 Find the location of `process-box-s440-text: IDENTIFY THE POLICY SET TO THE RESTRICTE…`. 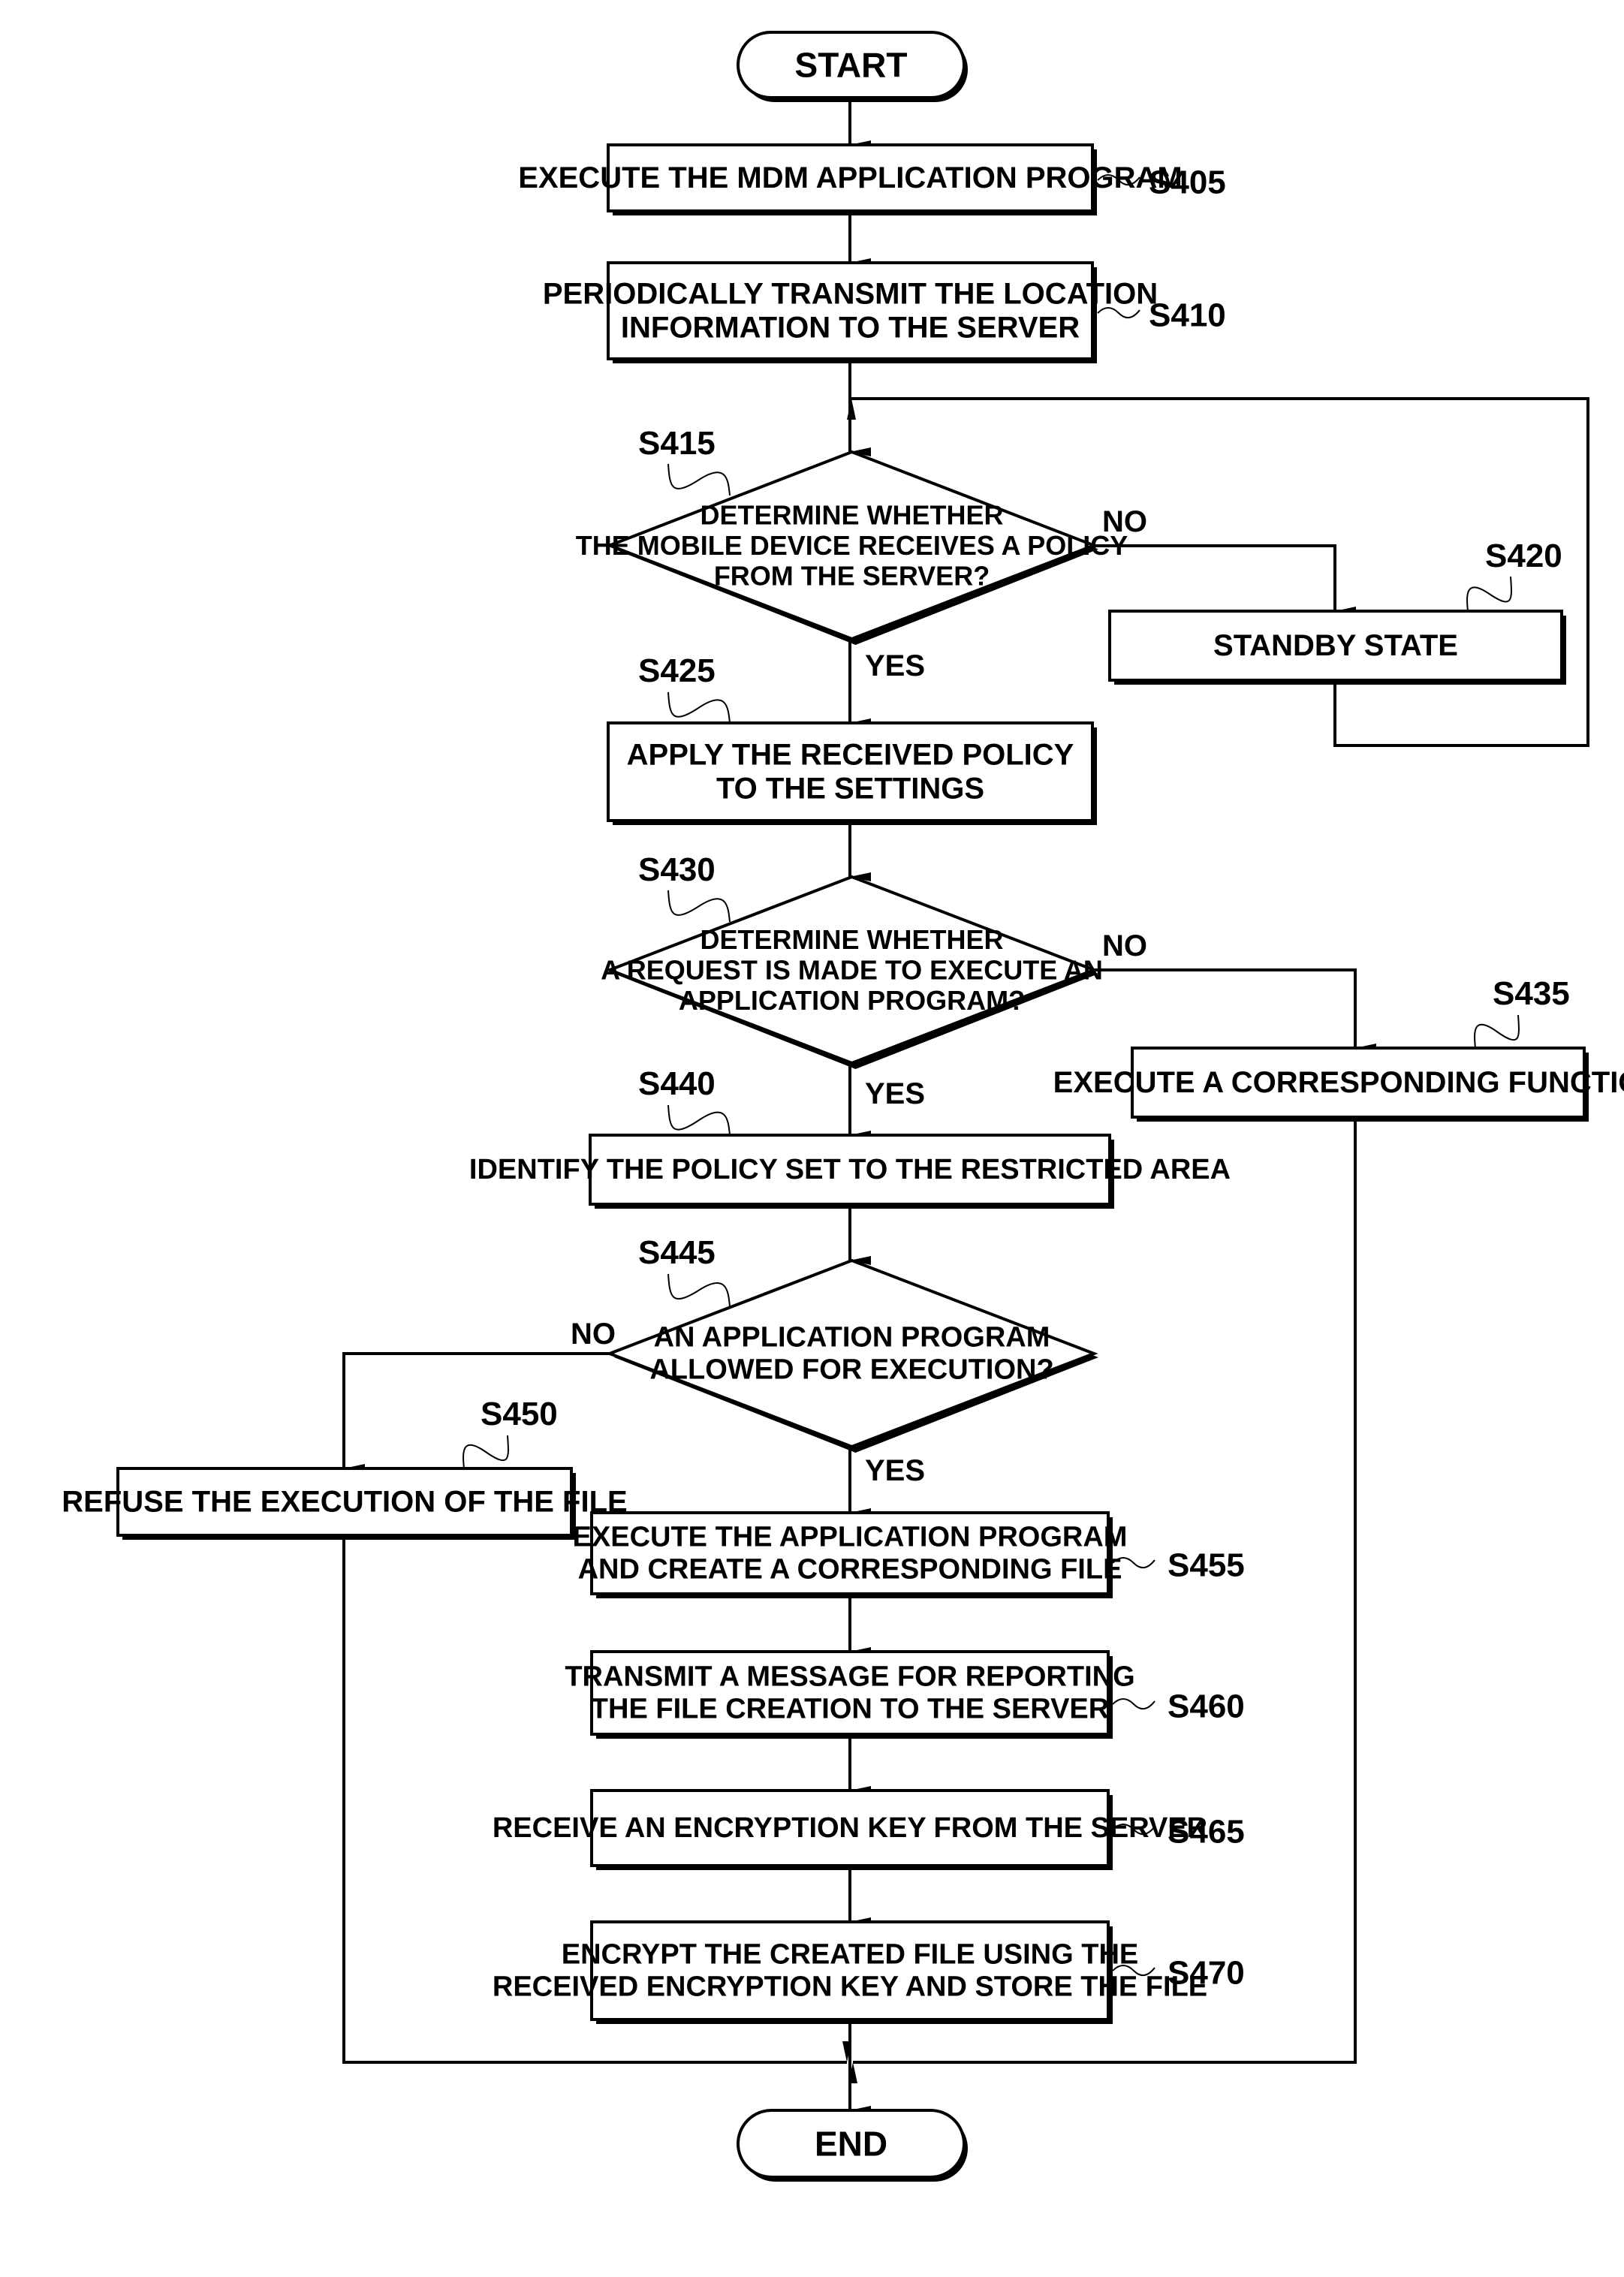

process-box-s440-text: IDENTIFY THE POLICY SET TO THE RESTRICTE… is located at coordinates (850, 1170).